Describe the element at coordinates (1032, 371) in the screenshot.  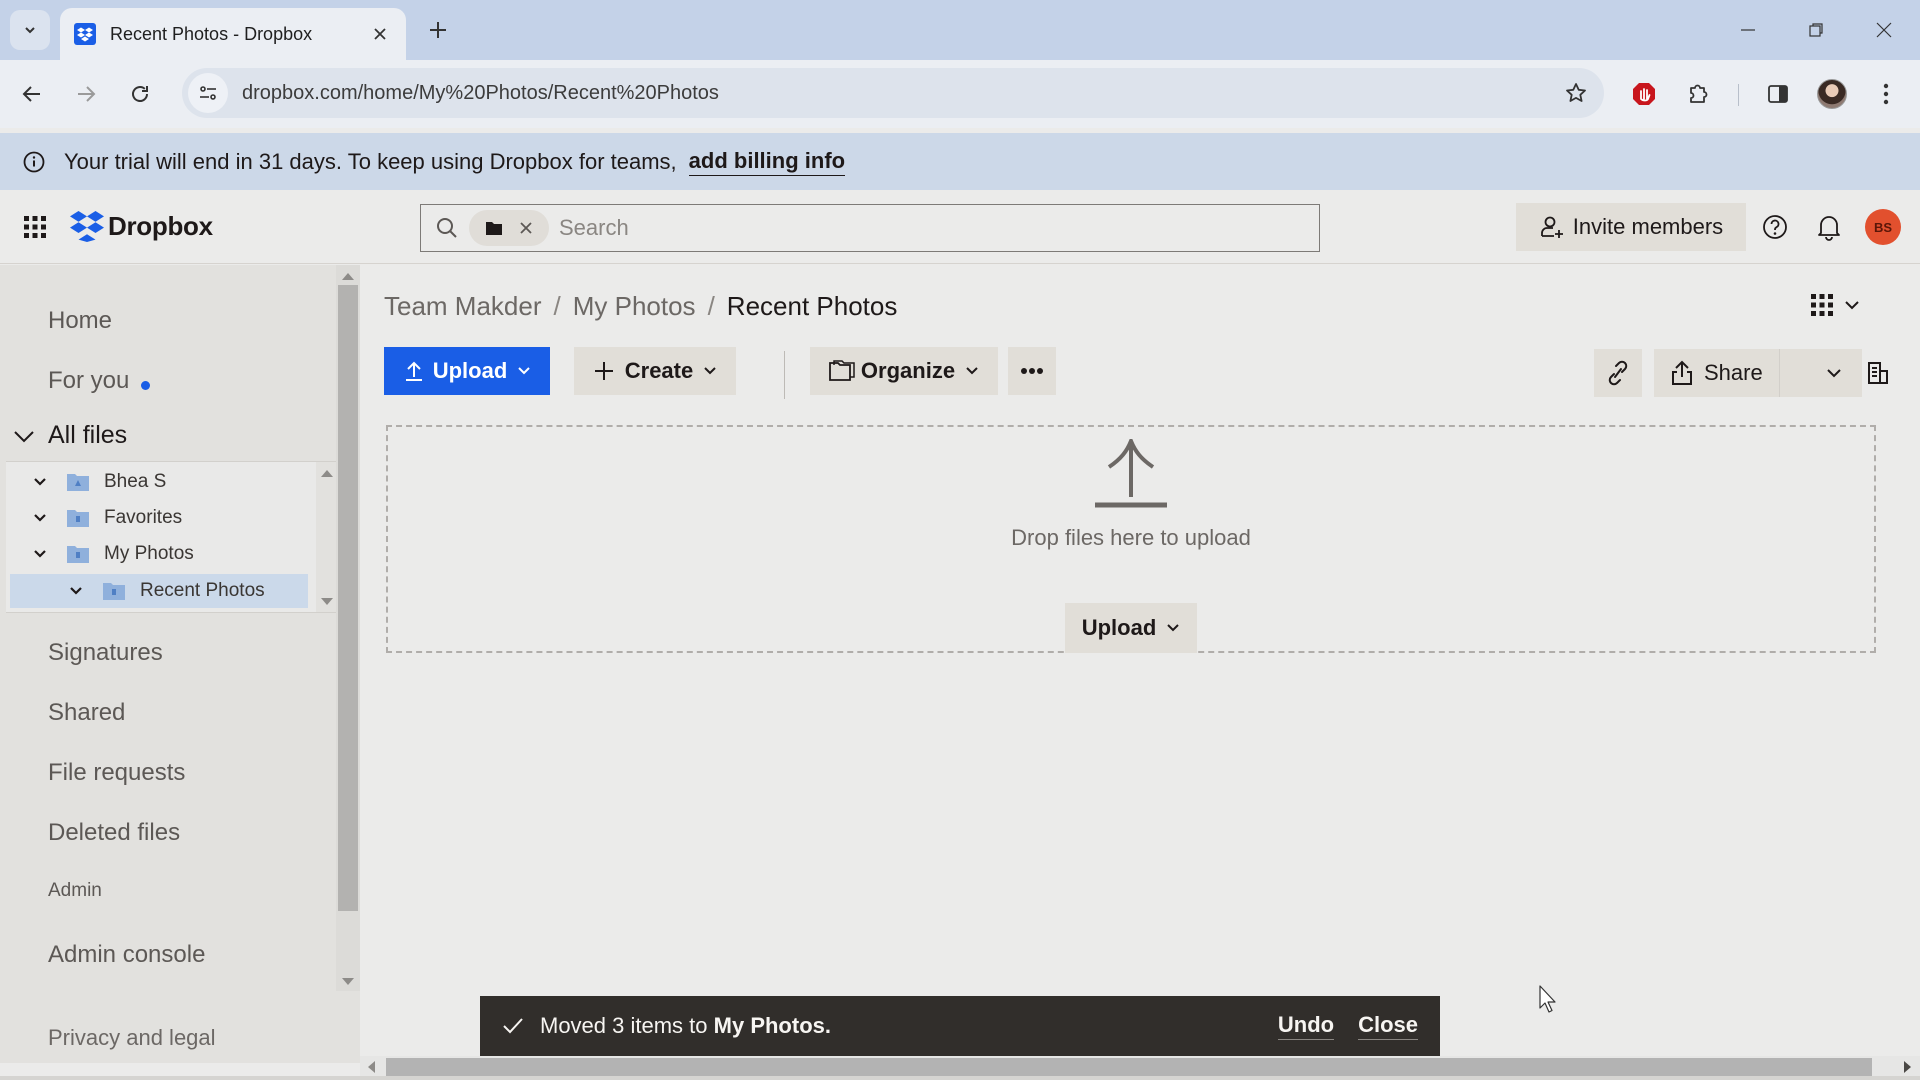
I see `more-actions-button` at that location.